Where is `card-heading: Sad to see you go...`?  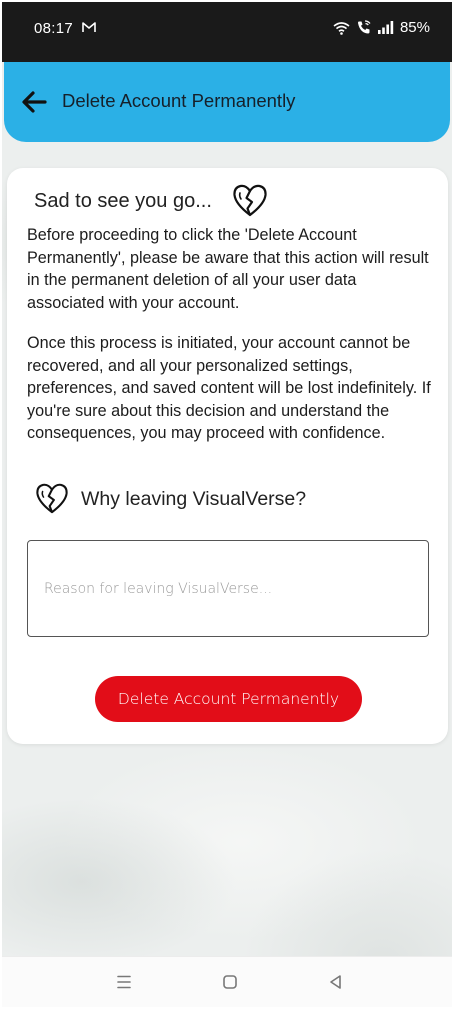
card-heading: Sad to see you go... is located at coordinates (151, 201).